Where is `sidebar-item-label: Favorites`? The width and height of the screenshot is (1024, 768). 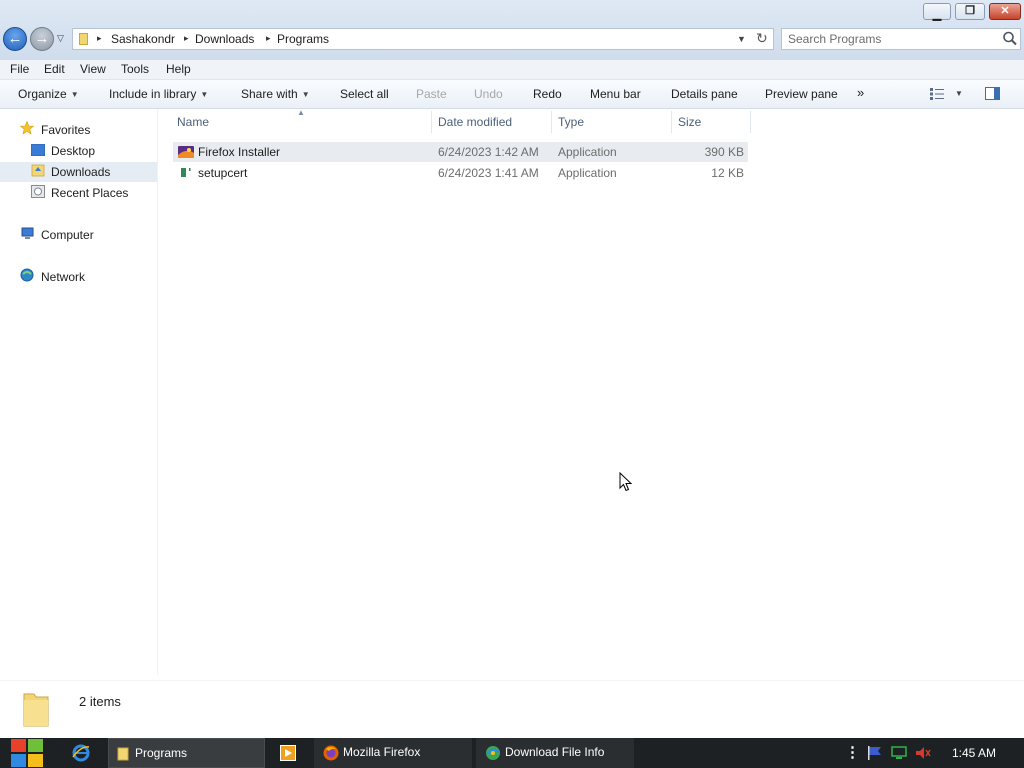 sidebar-item-label: Favorites is located at coordinates (66, 130).